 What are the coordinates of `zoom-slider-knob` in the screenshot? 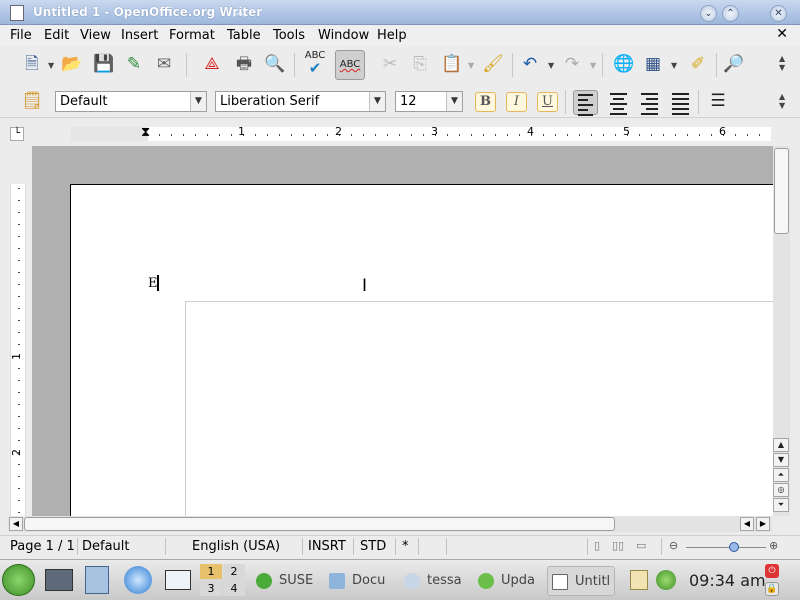 It's located at (734, 547).